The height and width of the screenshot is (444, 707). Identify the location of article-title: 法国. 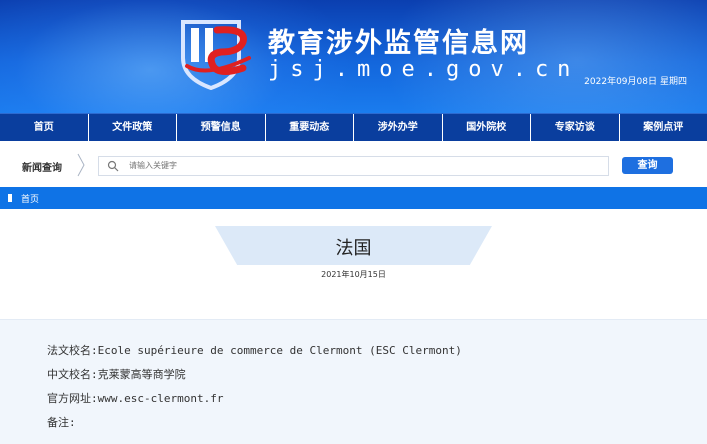
(353, 247).